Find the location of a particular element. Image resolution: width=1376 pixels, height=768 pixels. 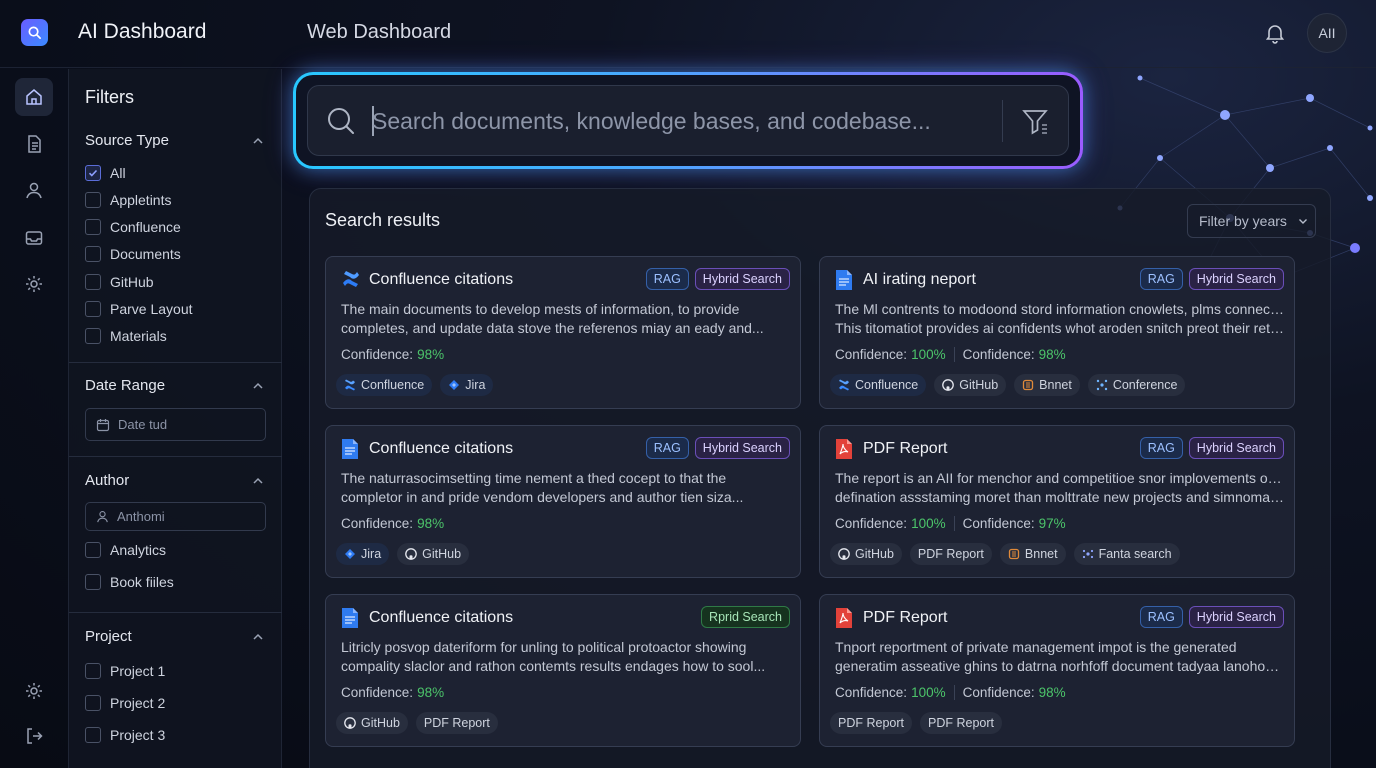

confidence-row: Confidence: 100% Confidence: 98% is located at coordinates (950, 692).